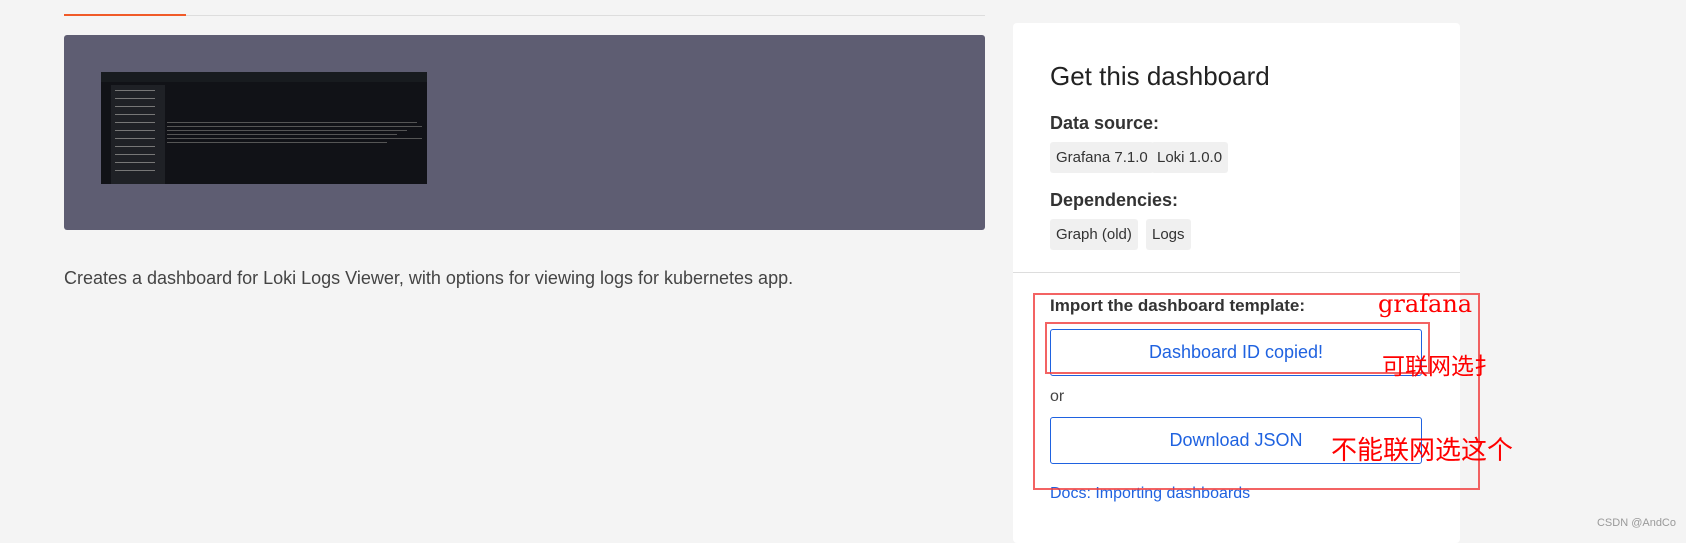 The width and height of the screenshot is (1686, 543). I want to click on dependency-tag: Logs, so click(1168, 234).